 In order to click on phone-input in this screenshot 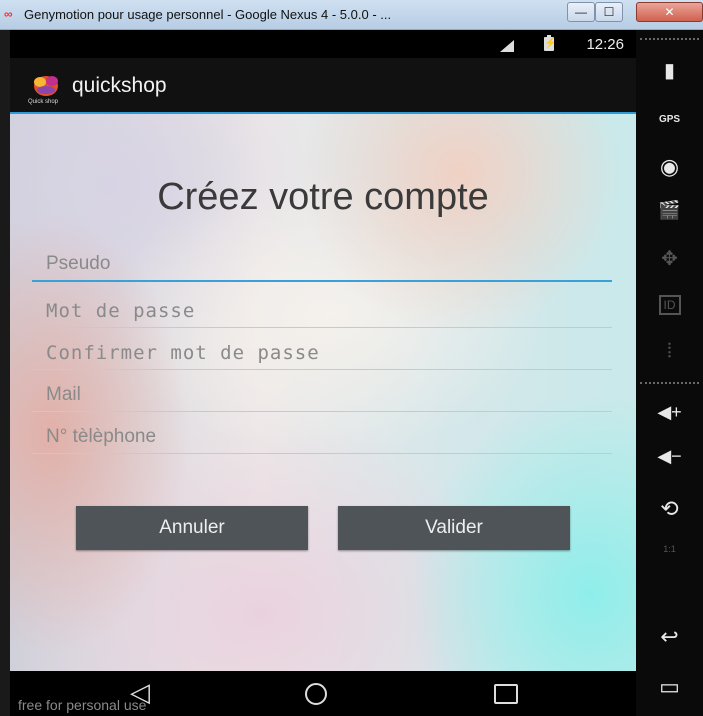, I will do `click(322, 437)`.